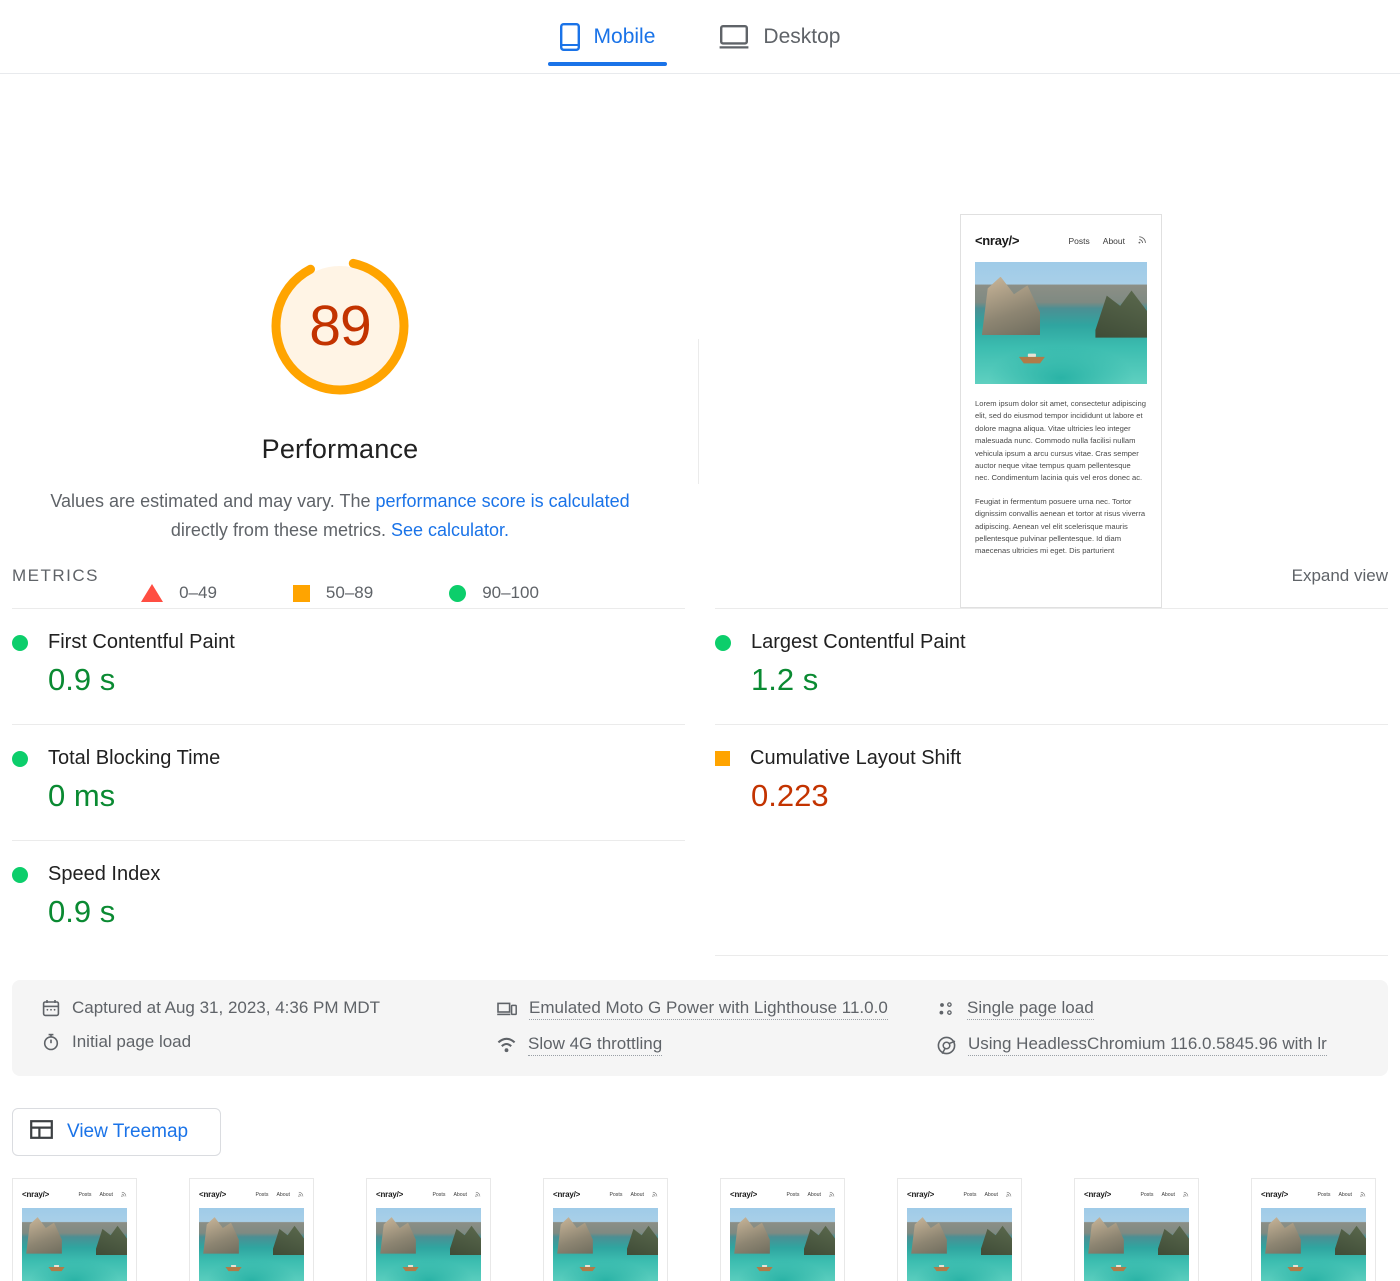  Describe the element at coordinates (785, 679) in the screenshot. I see `metric-value: 1.2 s` at that location.